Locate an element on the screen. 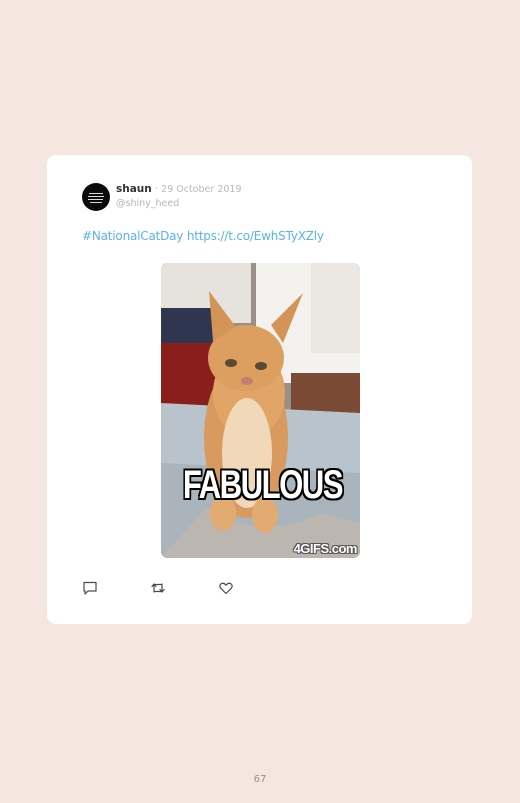 Image resolution: width=520 pixels, height=803 pixels. tweet-text: #NationalCatDay https://t.co/EwhSTyXZly is located at coordinates (203, 236).